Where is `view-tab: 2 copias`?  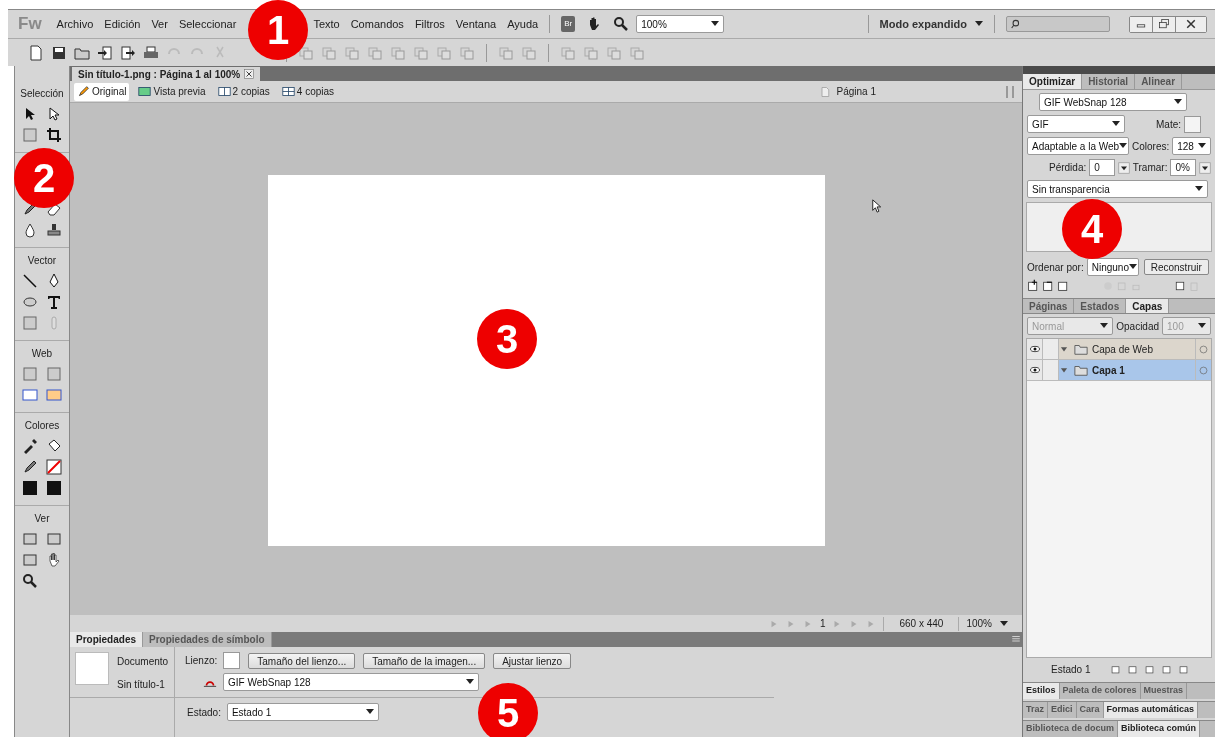 view-tab: 2 copias is located at coordinates (243, 91).